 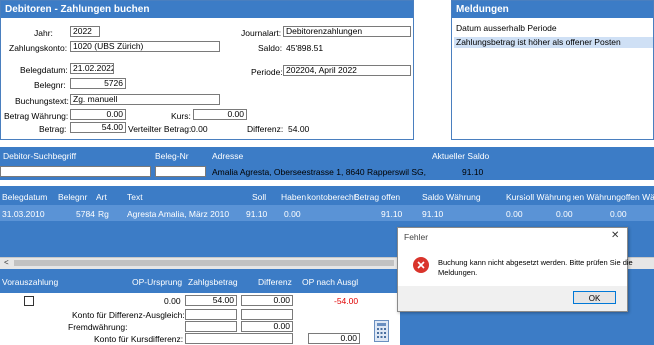 I want to click on close-icon: ✕, so click(x=615, y=235).